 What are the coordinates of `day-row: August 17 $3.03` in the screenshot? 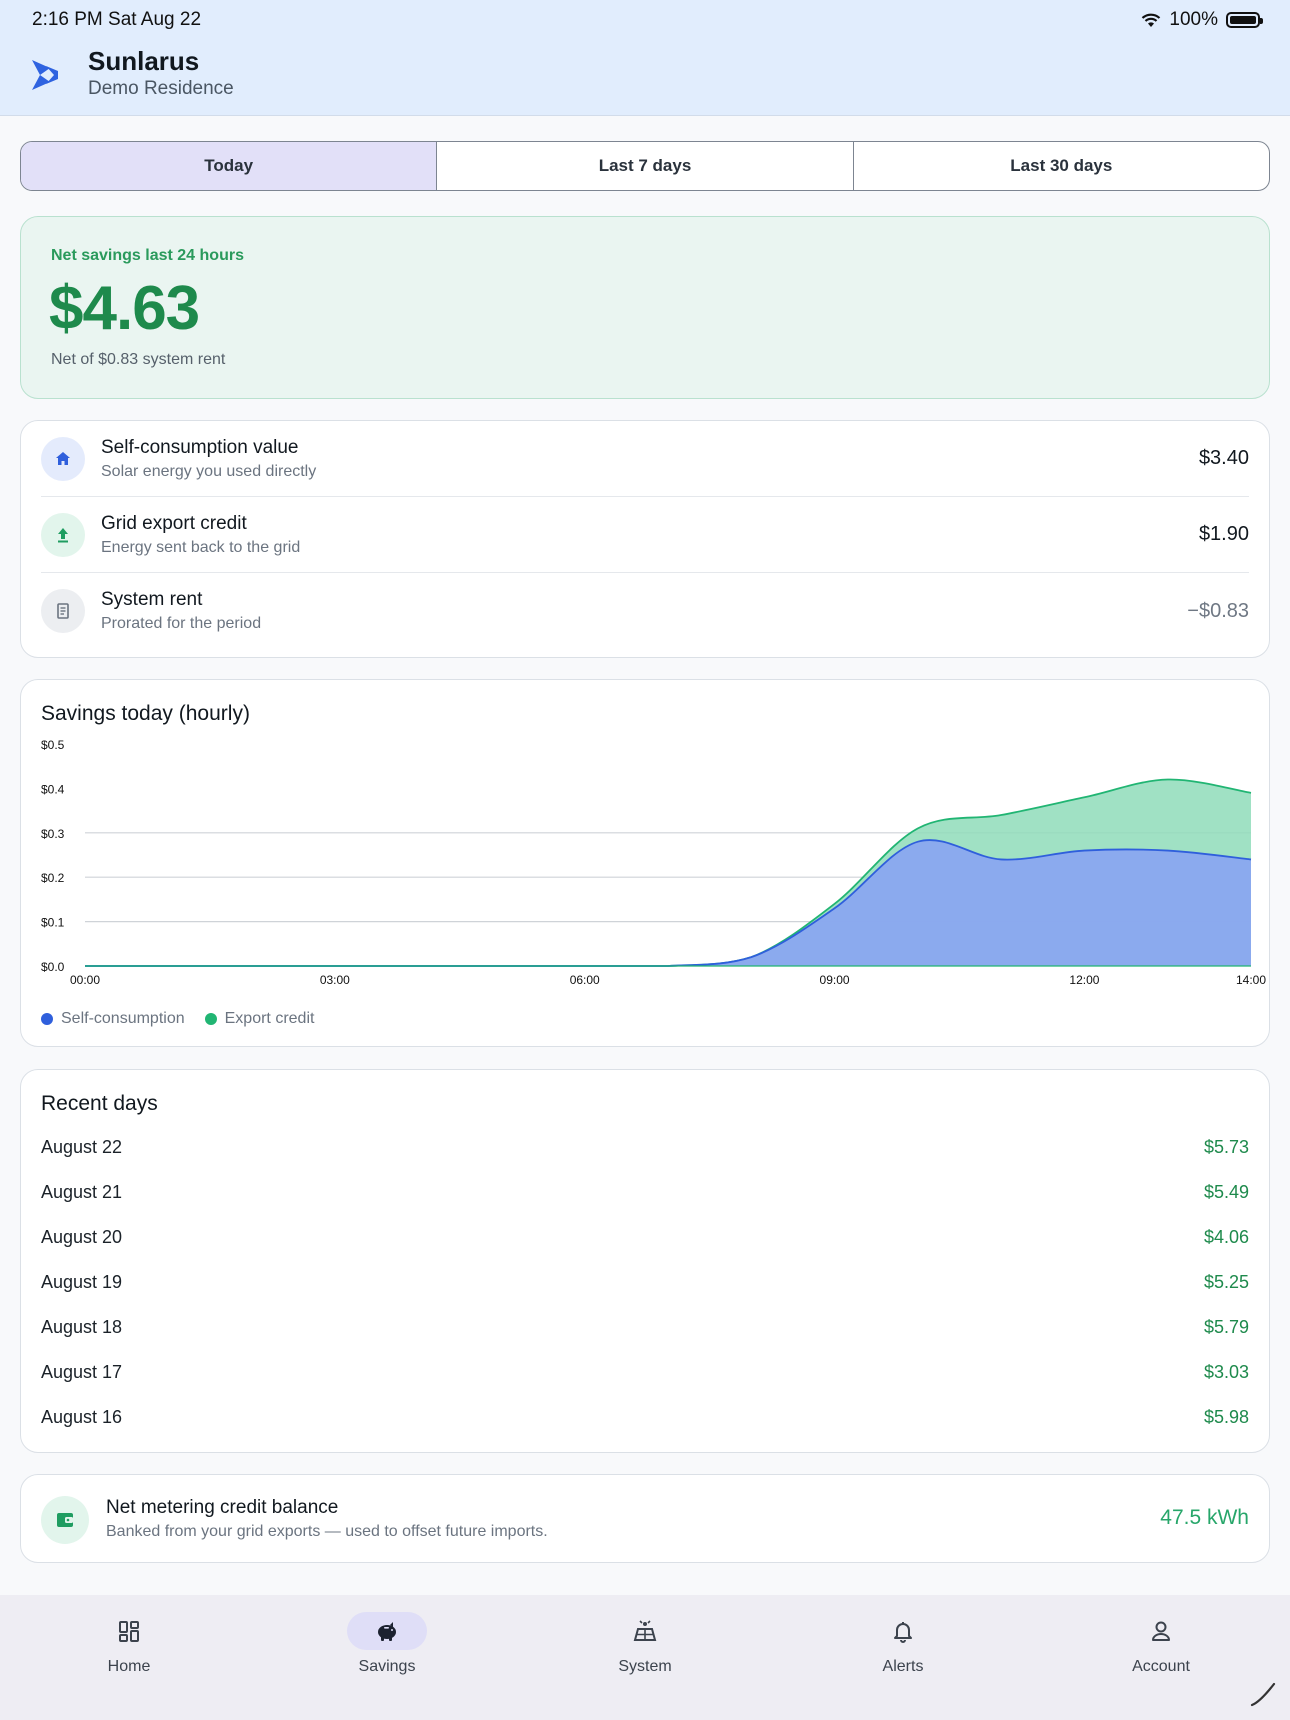 It's located at (645, 1372).